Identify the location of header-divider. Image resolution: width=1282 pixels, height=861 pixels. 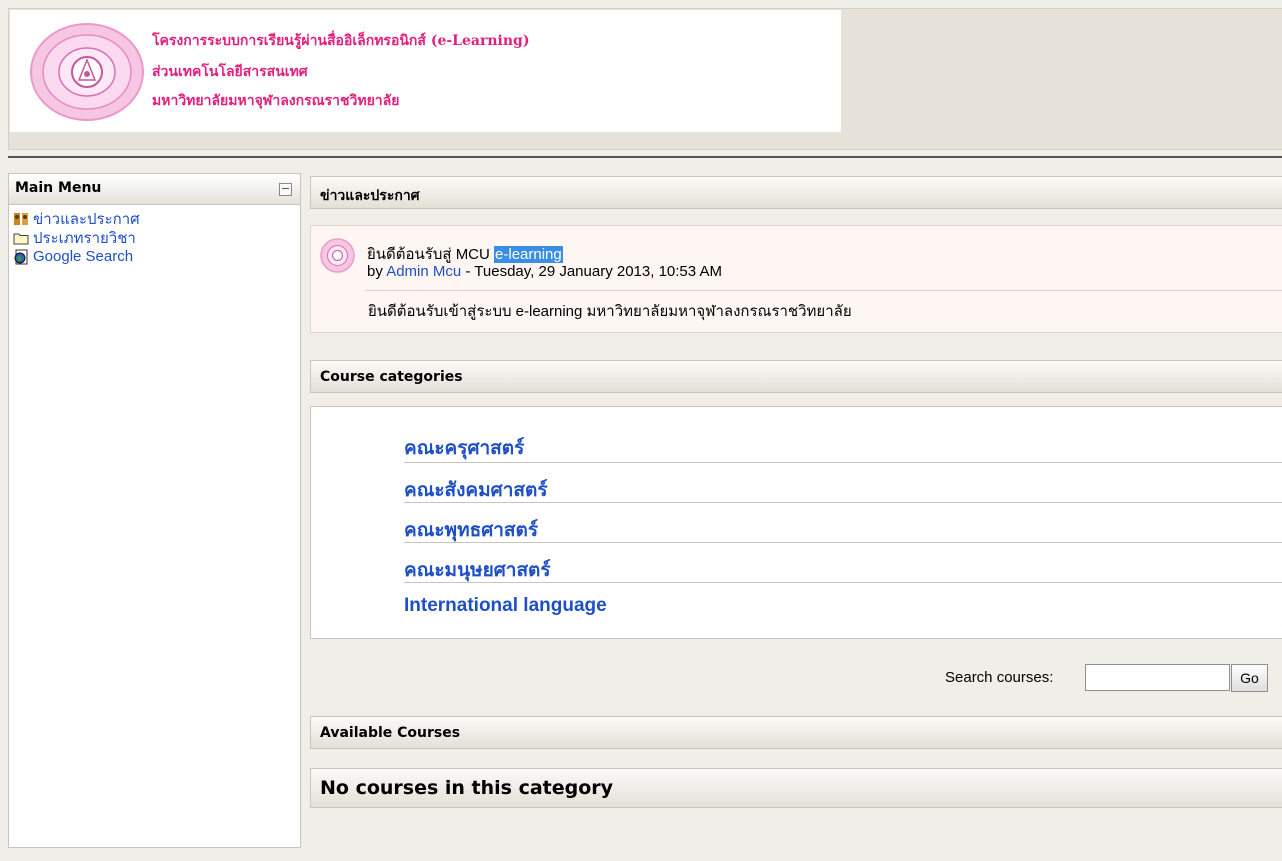
(645, 157).